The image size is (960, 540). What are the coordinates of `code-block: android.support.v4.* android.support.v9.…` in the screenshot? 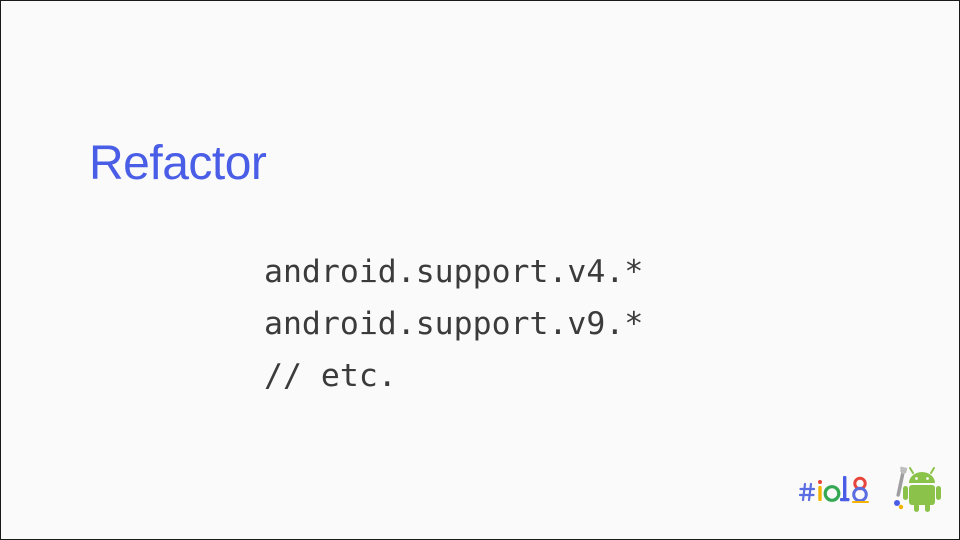 It's located at (453, 324).